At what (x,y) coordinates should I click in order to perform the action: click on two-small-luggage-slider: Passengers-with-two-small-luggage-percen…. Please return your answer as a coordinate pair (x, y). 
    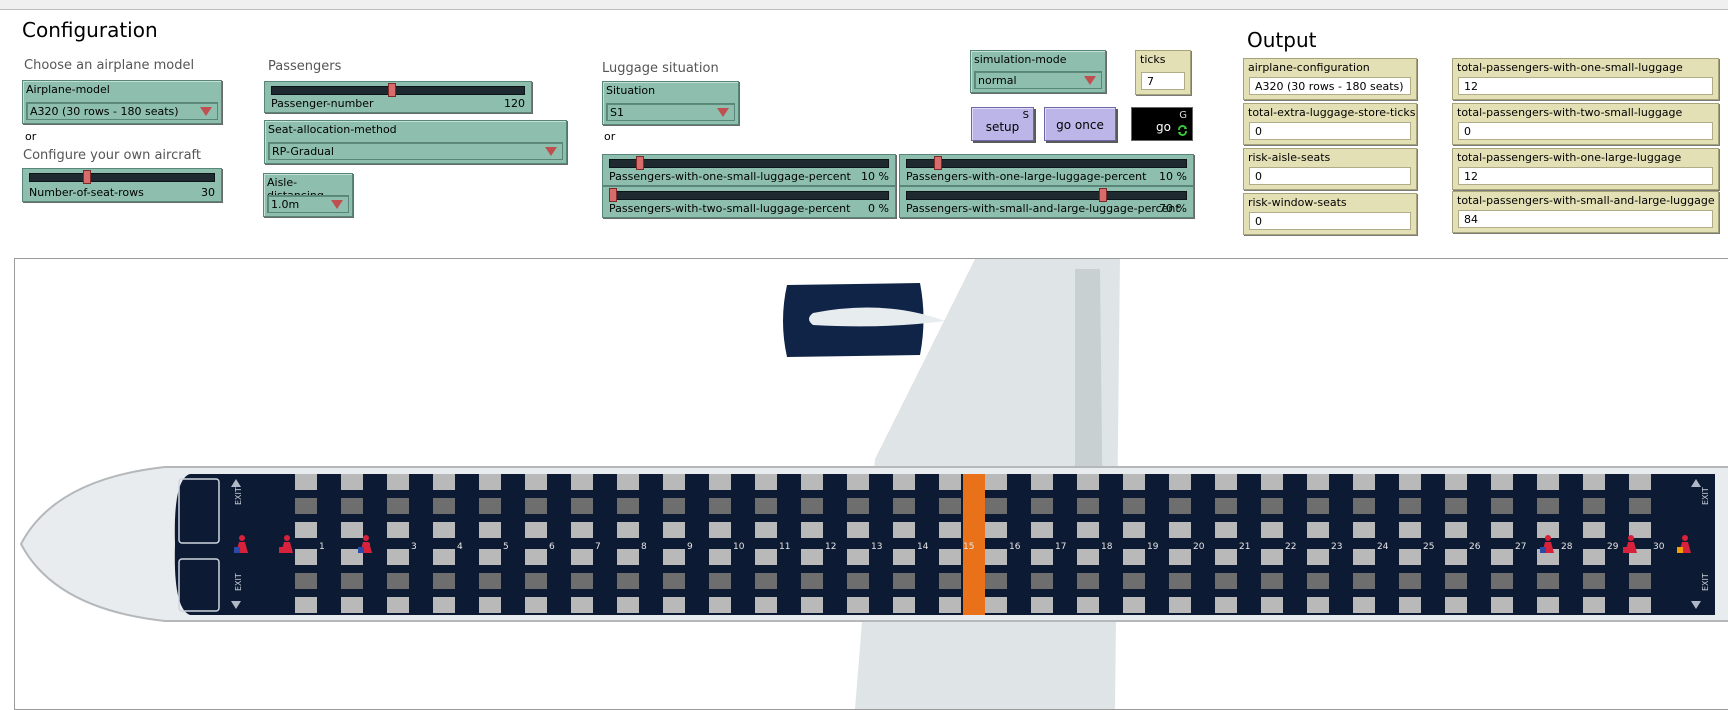
    Looking at the image, I should click on (749, 202).